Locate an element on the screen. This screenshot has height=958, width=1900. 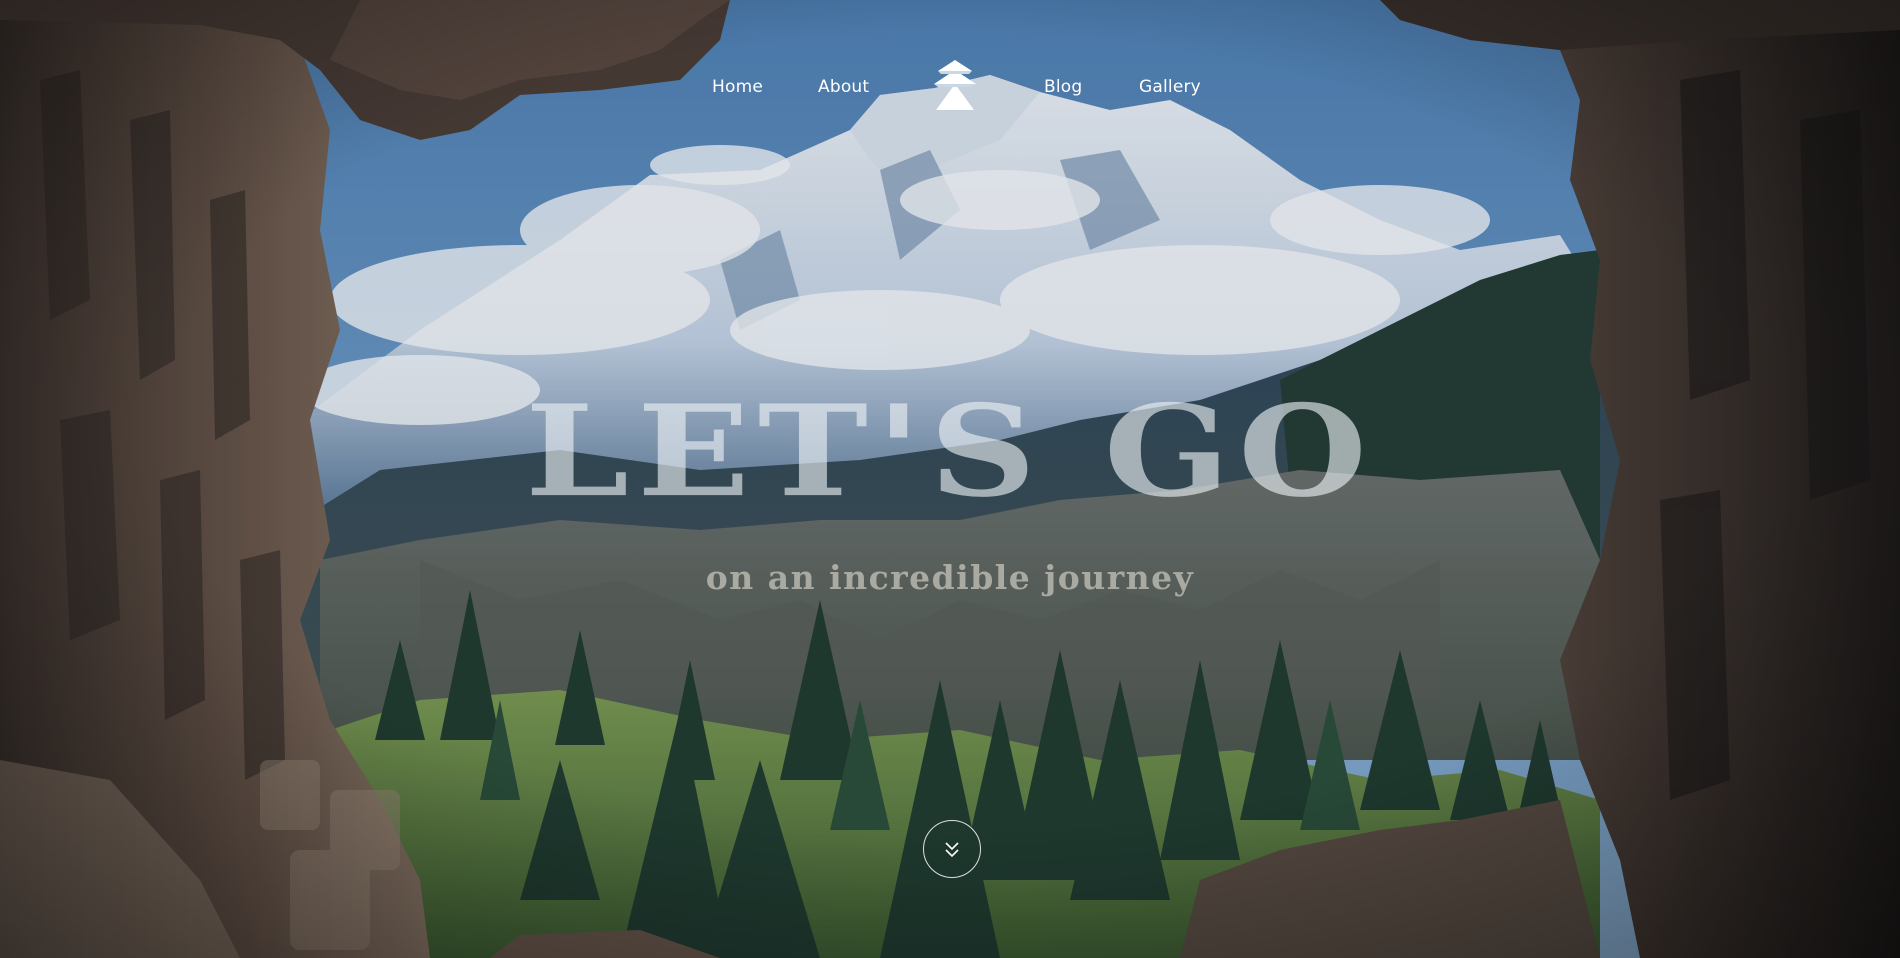
hero-headline: LET'S GO is located at coordinates (950, 450).